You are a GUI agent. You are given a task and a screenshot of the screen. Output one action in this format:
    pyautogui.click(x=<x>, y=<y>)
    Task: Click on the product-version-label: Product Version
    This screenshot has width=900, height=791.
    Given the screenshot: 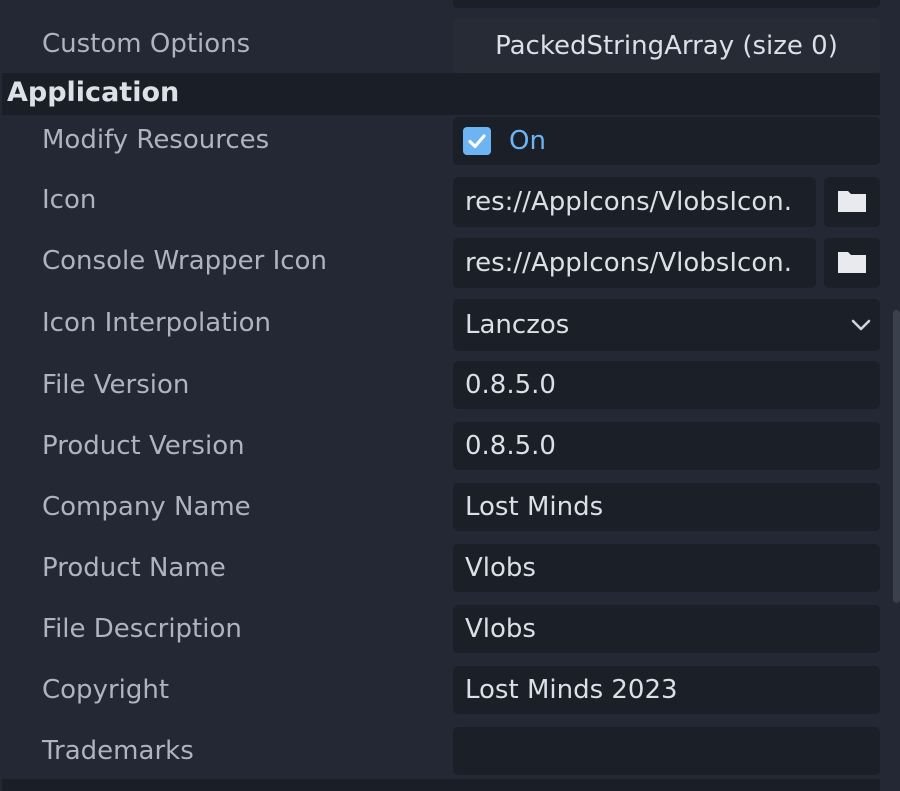 What is the action you would take?
    pyautogui.click(x=143, y=446)
    